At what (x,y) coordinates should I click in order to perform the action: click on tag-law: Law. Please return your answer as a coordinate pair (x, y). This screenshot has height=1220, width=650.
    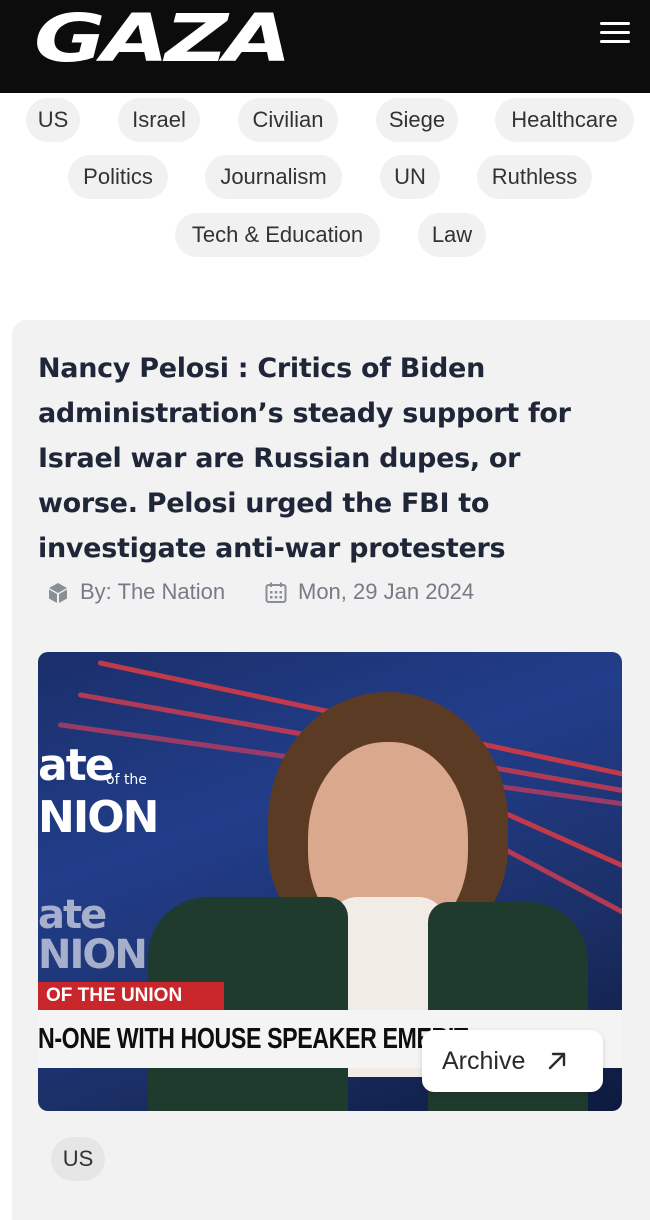
    Looking at the image, I should click on (452, 235).